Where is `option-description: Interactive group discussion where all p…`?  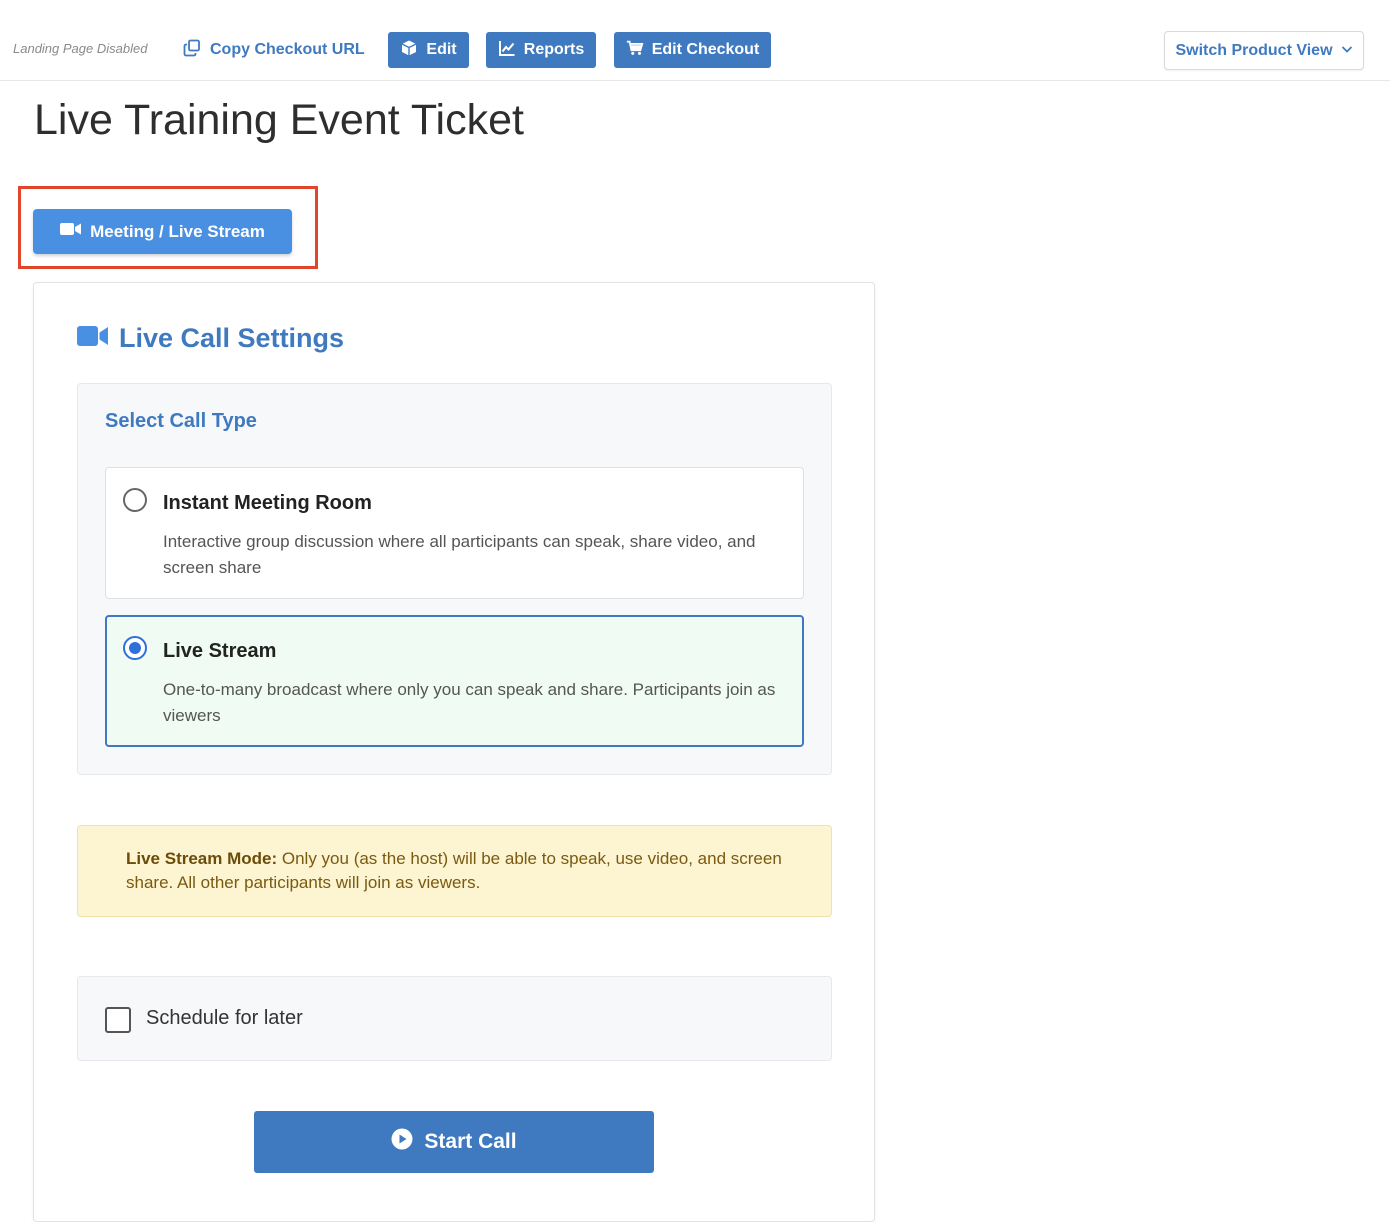
option-description: Interactive group discussion where all p… is located at coordinates (459, 554).